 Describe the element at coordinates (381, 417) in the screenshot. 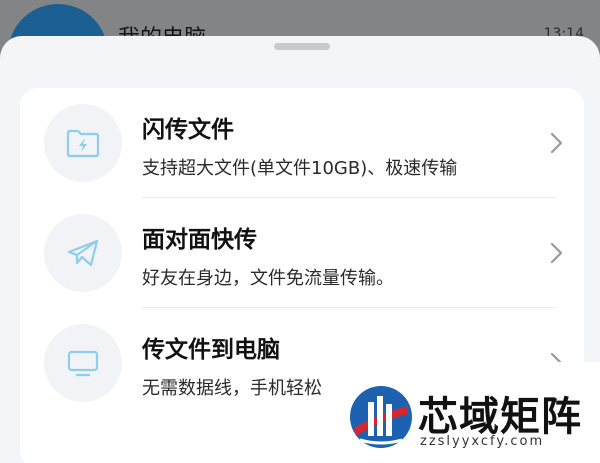

I see `building-logo-icon` at that location.